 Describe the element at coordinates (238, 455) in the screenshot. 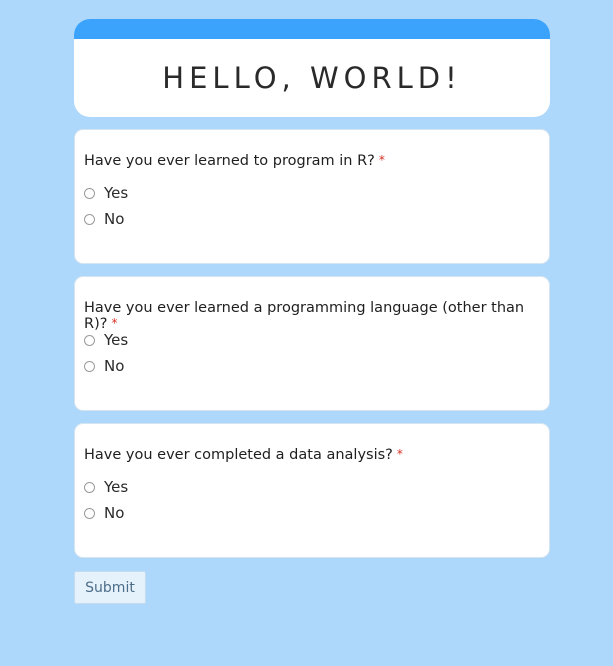

I see `question-label: Have you ever completed a data analysis?` at that location.